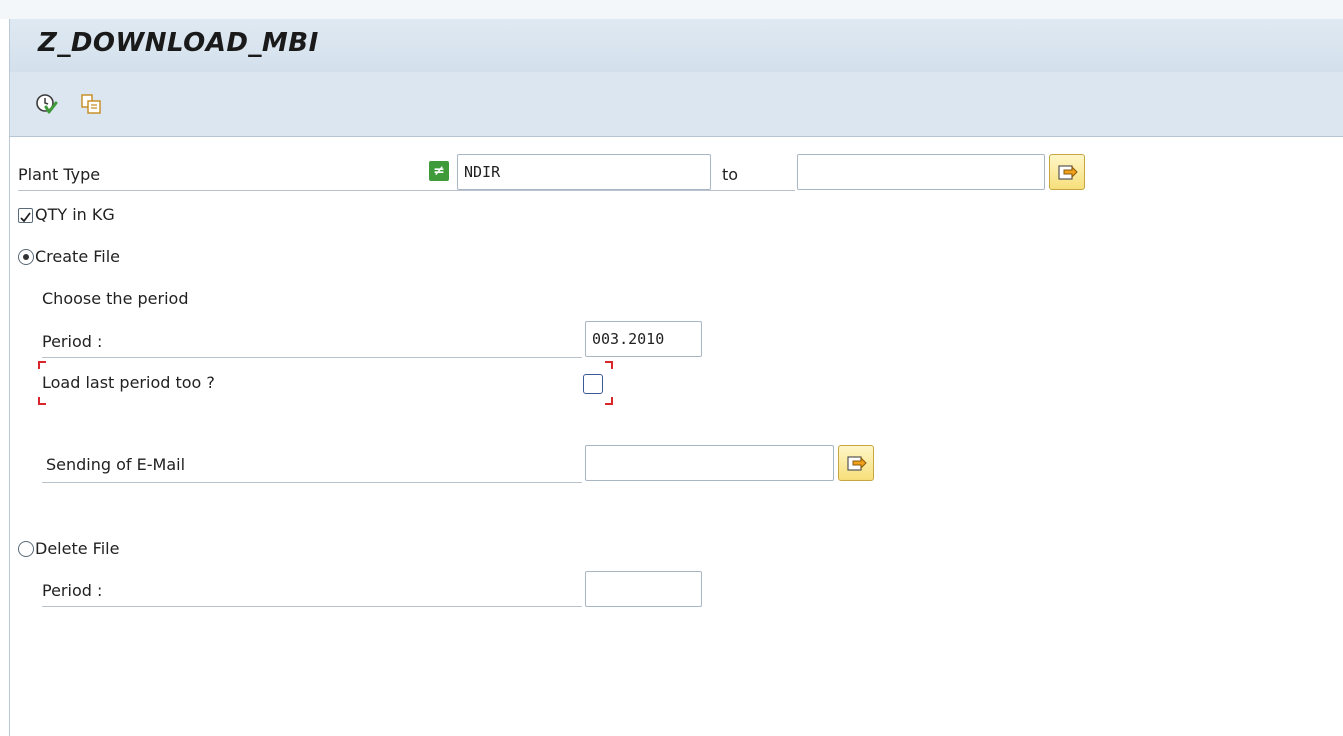 This screenshot has width=1343, height=736. I want to click on get-variant-button, so click(91, 104).